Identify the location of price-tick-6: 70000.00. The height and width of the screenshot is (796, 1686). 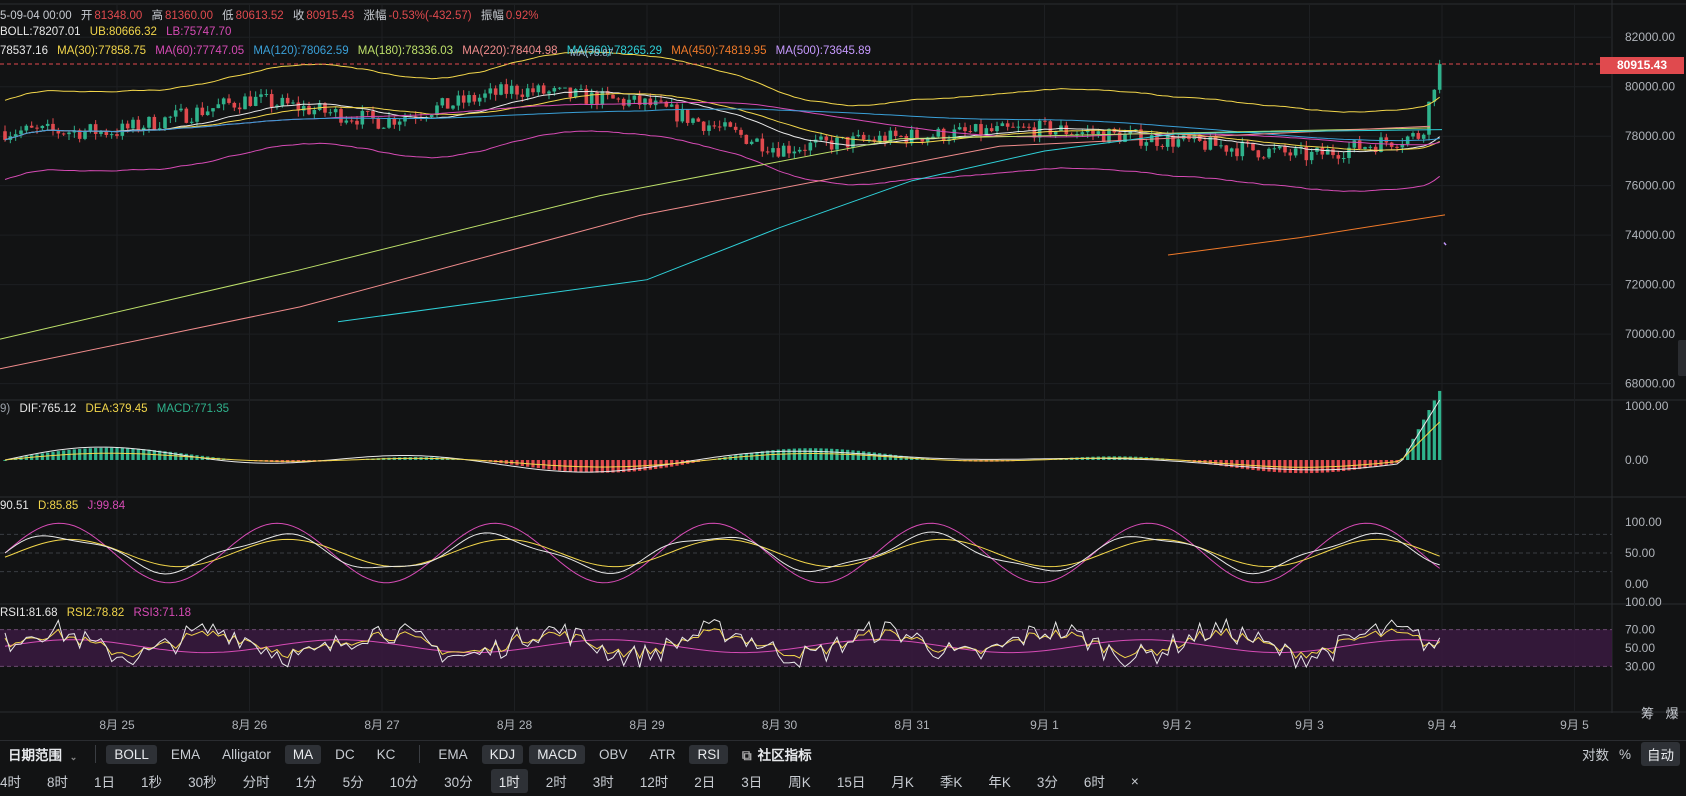
(1650, 334).